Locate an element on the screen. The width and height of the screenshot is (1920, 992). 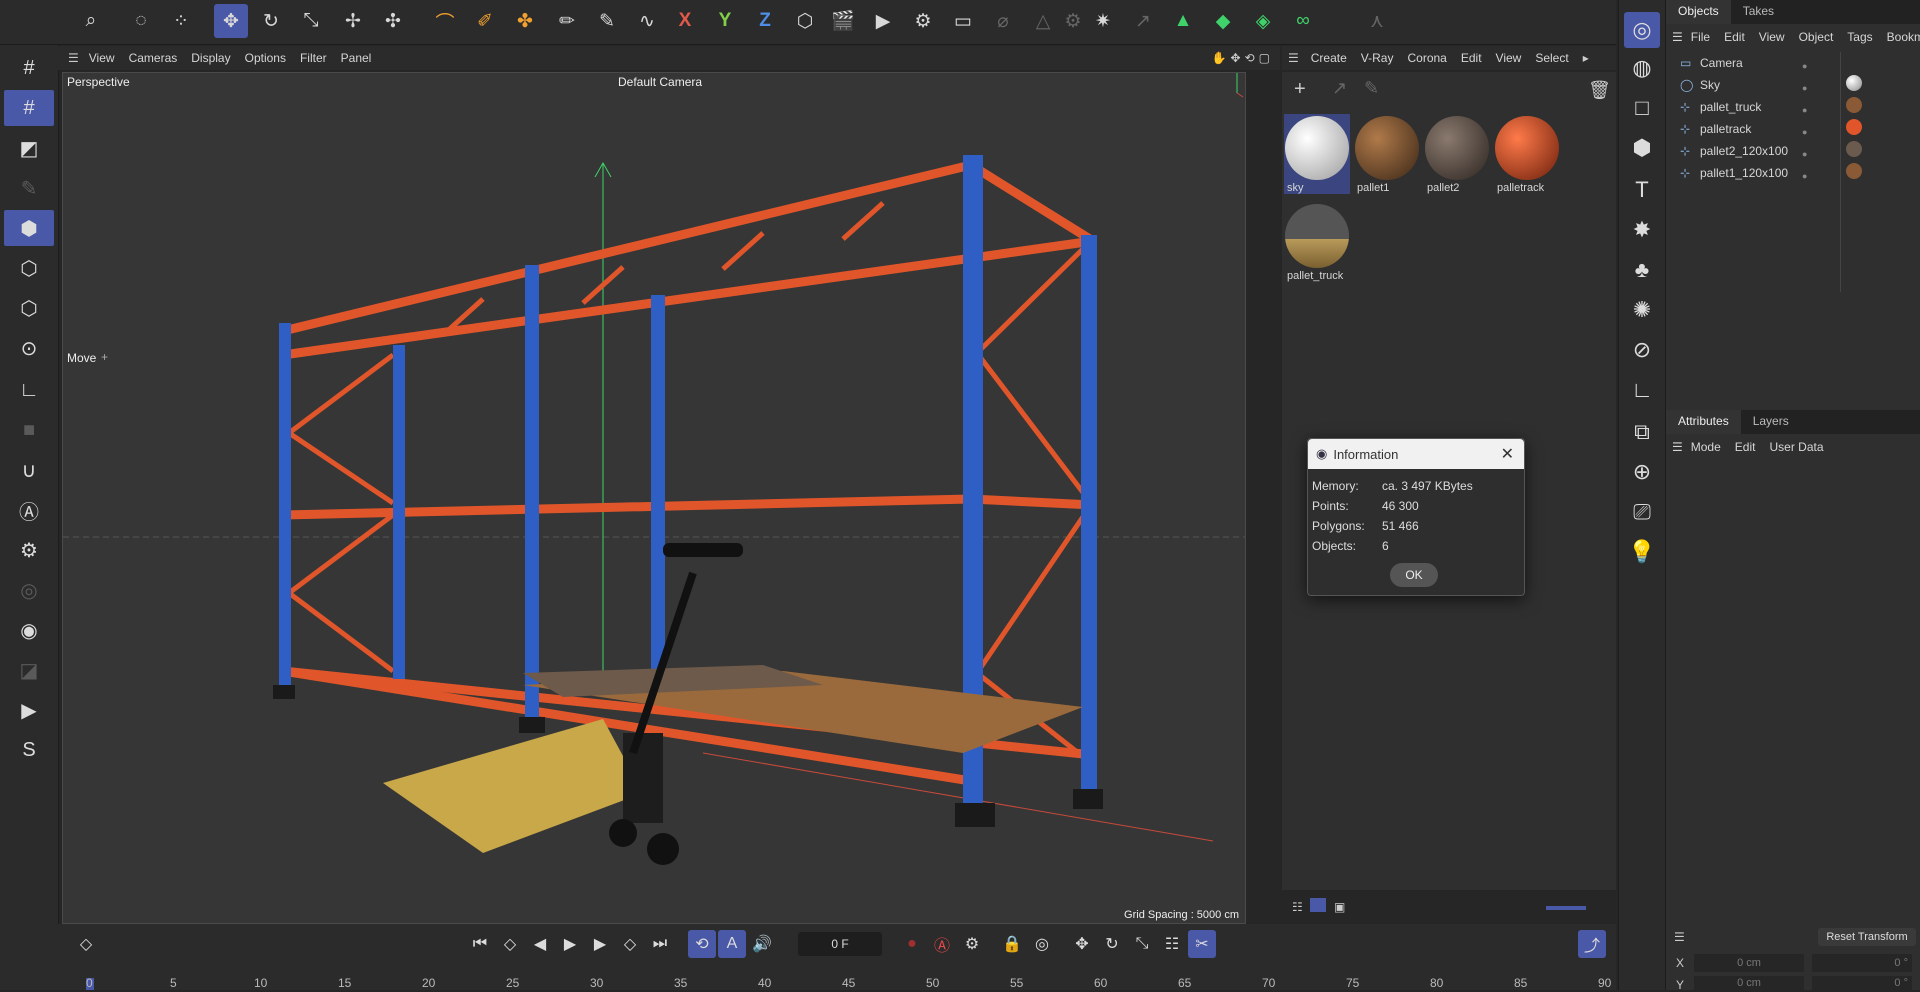
coordinate-system-icon: ⬡ is located at coordinates (805, 21).